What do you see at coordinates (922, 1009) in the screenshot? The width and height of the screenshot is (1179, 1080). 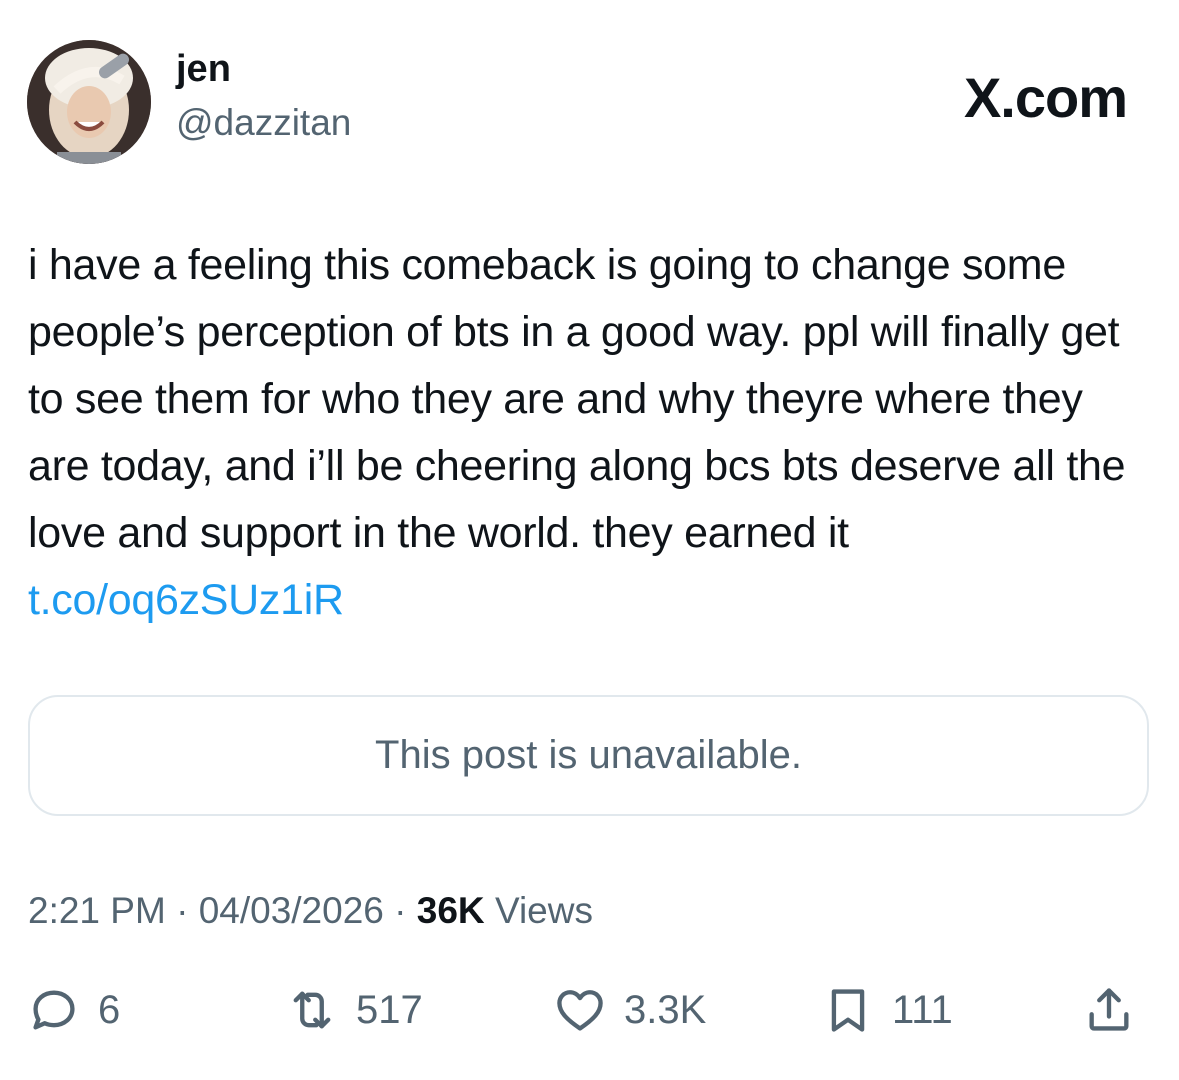 I see `bookmark-count: 111` at bounding box center [922, 1009].